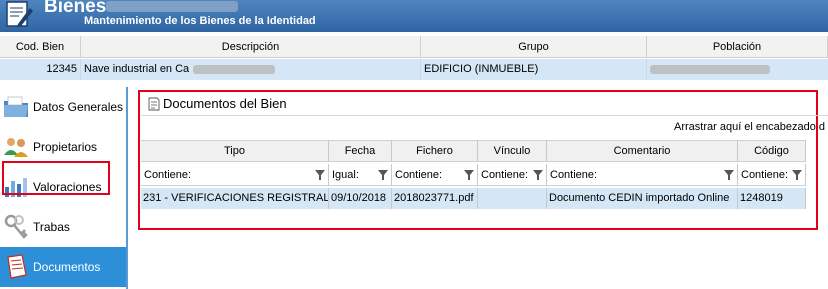 This screenshot has width=828, height=289. Describe the element at coordinates (512, 151) in the screenshot. I see `column-header-vinculo: Vínculo` at that location.